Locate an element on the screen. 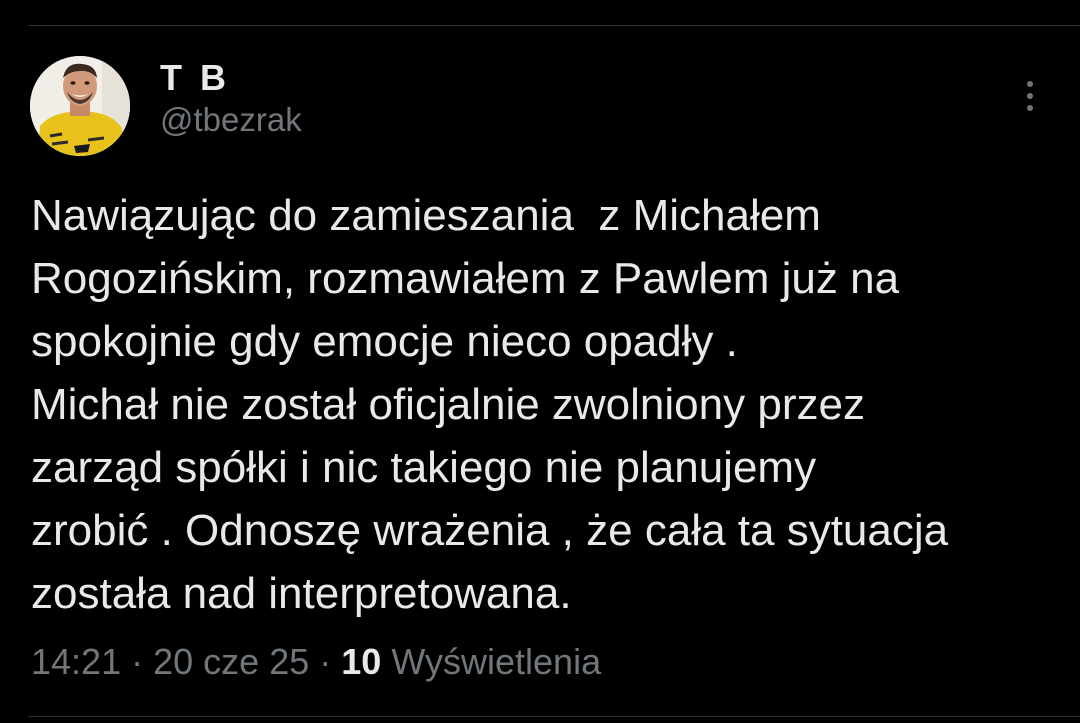 This screenshot has height=723, width=1080. avatar-photo is located at coordinates (80, 106).